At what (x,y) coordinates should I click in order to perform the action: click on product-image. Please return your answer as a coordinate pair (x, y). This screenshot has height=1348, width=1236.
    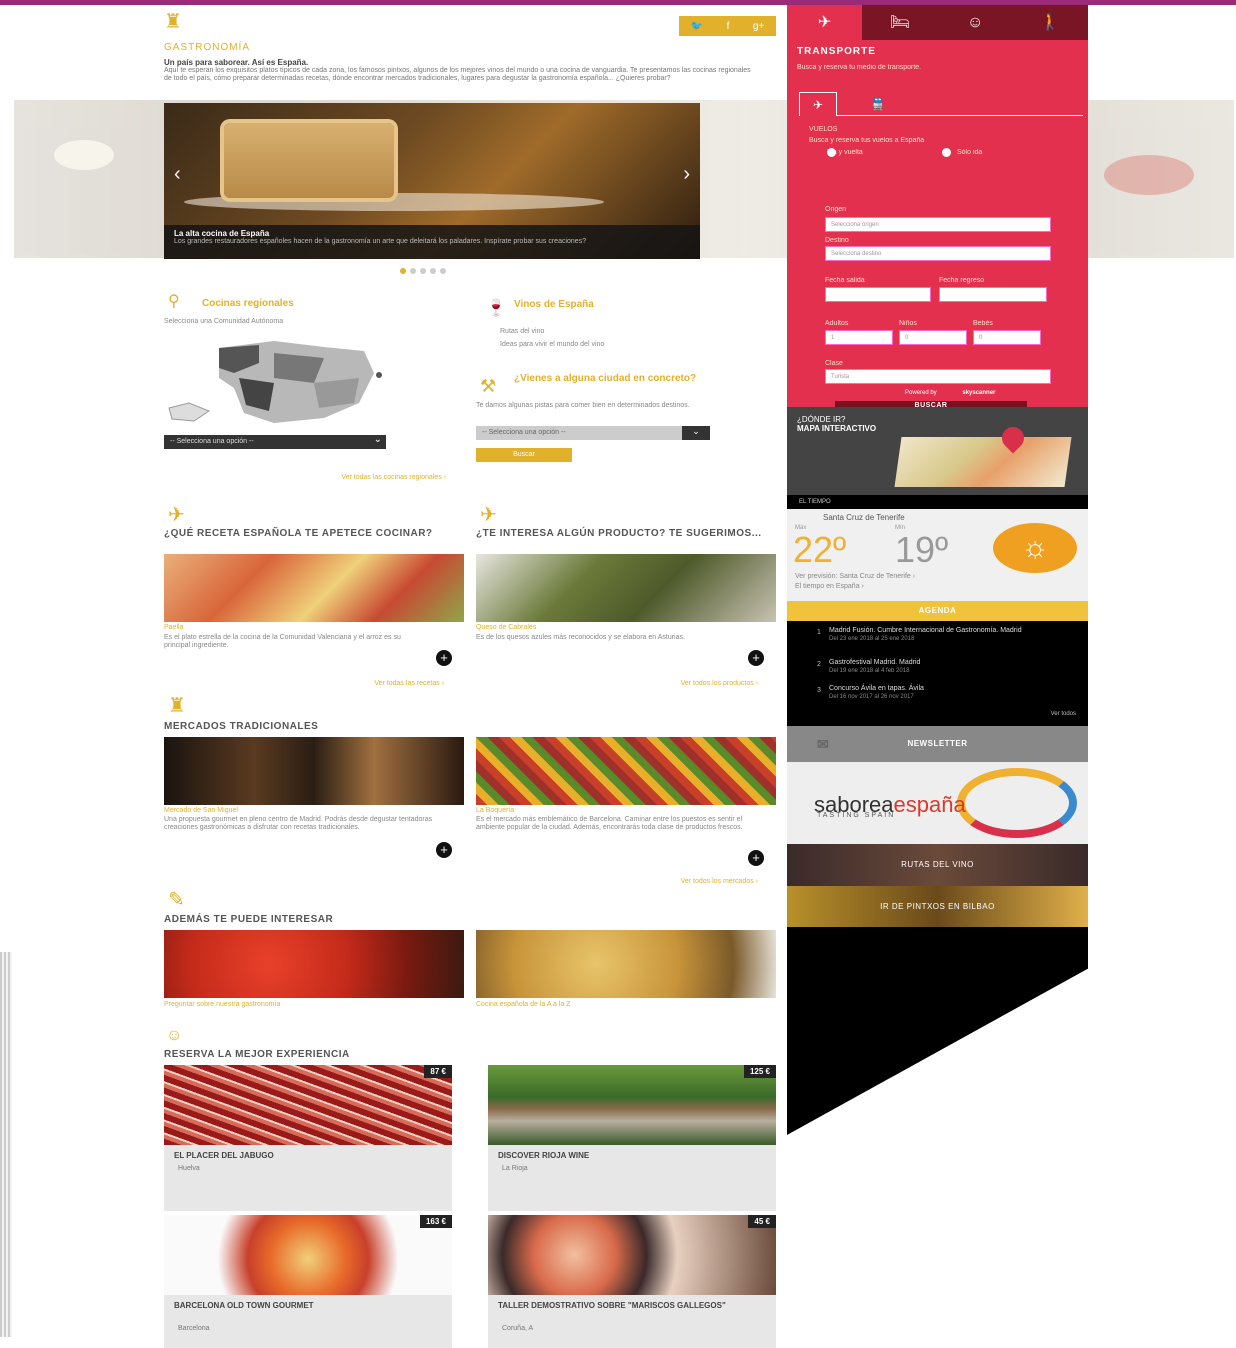
    Looking at the image, I should click on (626, 588).